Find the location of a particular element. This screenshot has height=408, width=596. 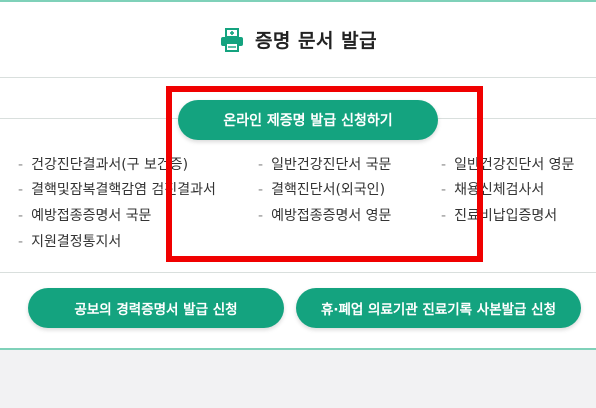

doc-link-label: 건강진단결과서(구 보건증) is located at coordinates (110, 165).